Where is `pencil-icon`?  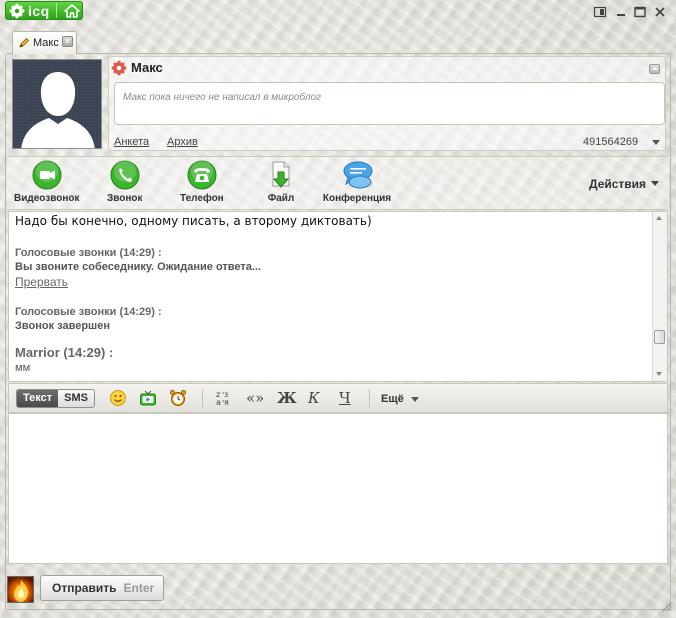 pencil-icon is located at coordinates (24, 42).